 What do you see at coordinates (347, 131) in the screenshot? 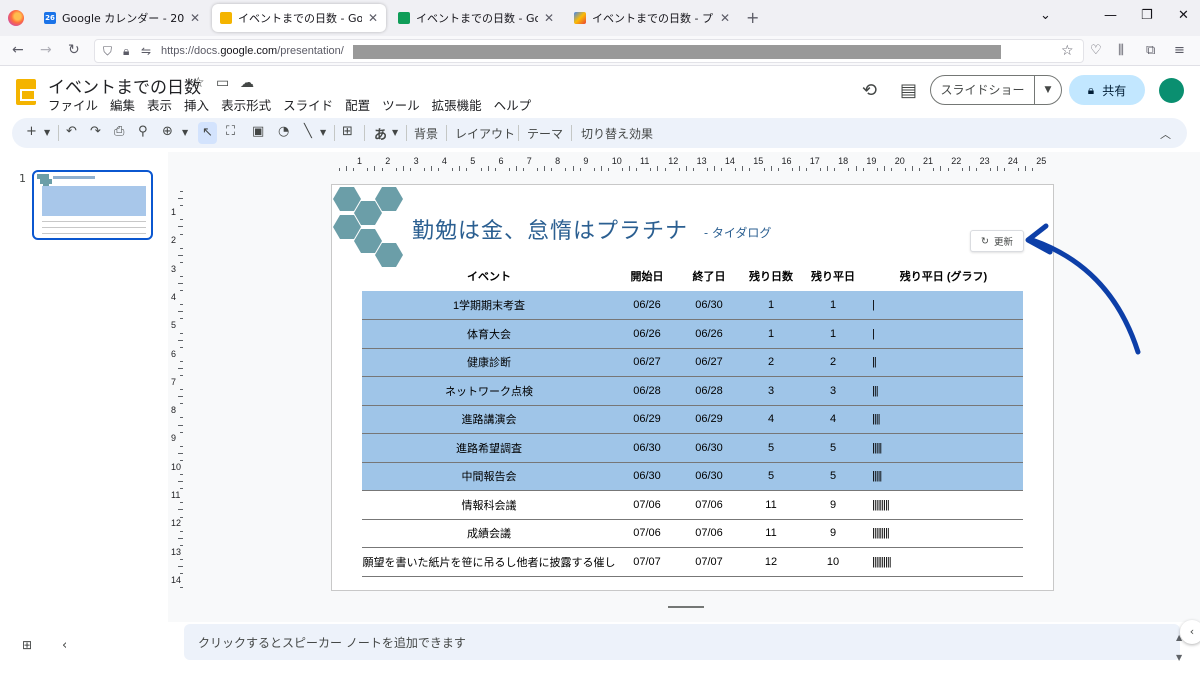
I see `comment-add-icon: ⊞` at bounding box center [347, 131].